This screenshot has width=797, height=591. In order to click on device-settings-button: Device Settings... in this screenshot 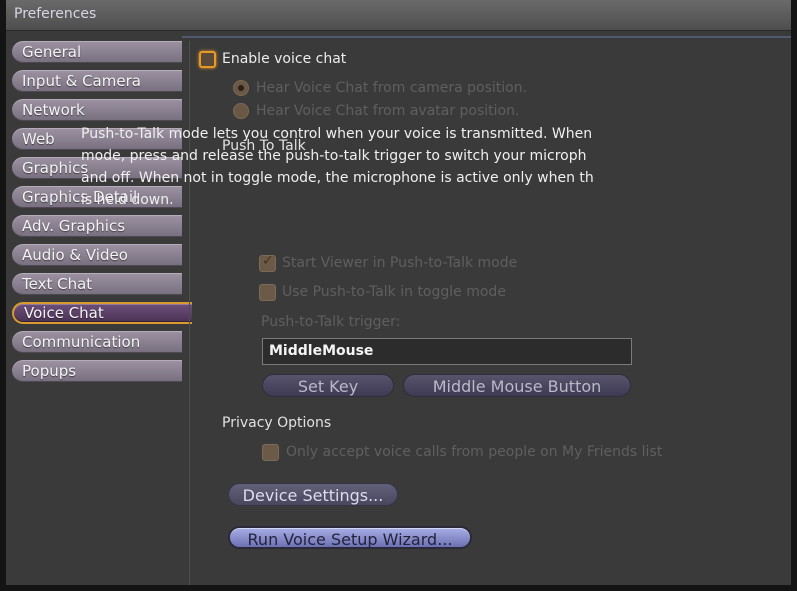, I will do `click(313, 494)`.